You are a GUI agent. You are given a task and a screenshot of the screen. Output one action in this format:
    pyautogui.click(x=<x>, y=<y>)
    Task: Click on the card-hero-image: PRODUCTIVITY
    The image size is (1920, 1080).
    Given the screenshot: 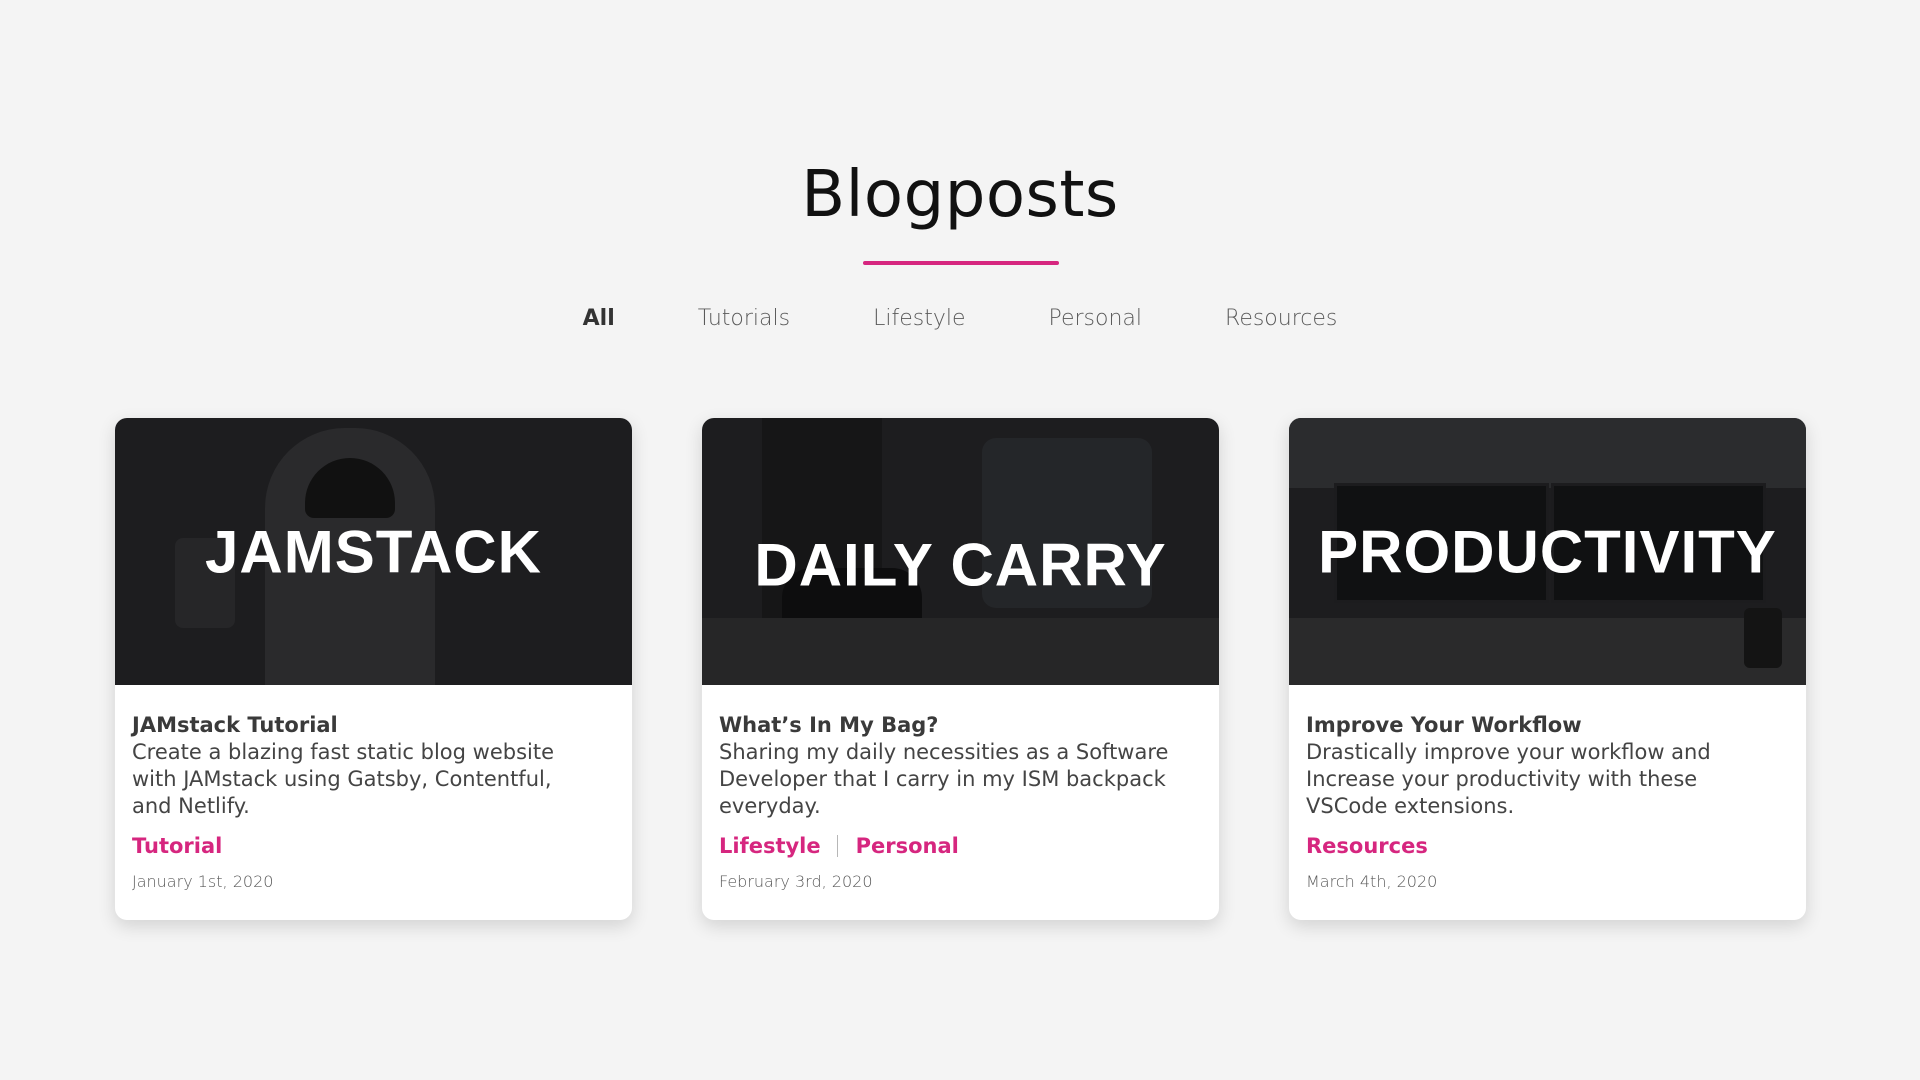 What is the action you would take?
    pyautogui.click(x=1547, y=551)
    